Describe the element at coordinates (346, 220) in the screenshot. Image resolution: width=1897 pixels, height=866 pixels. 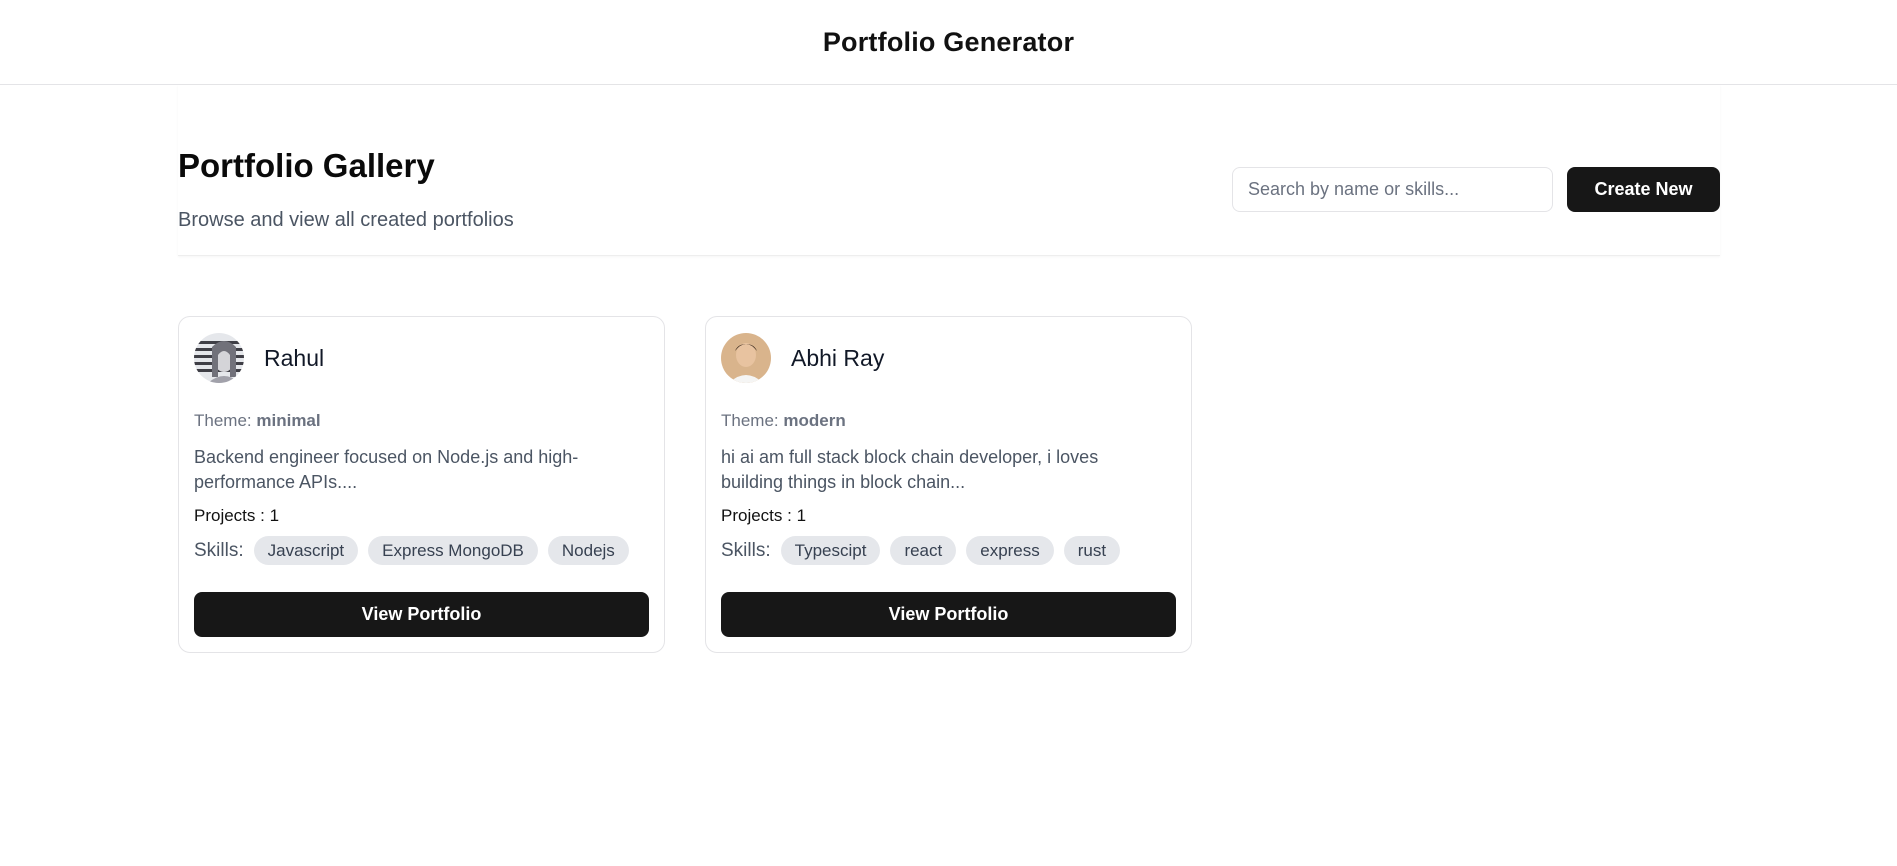
I see `page-subtitle: Browse and view all created portfolios` at that location.